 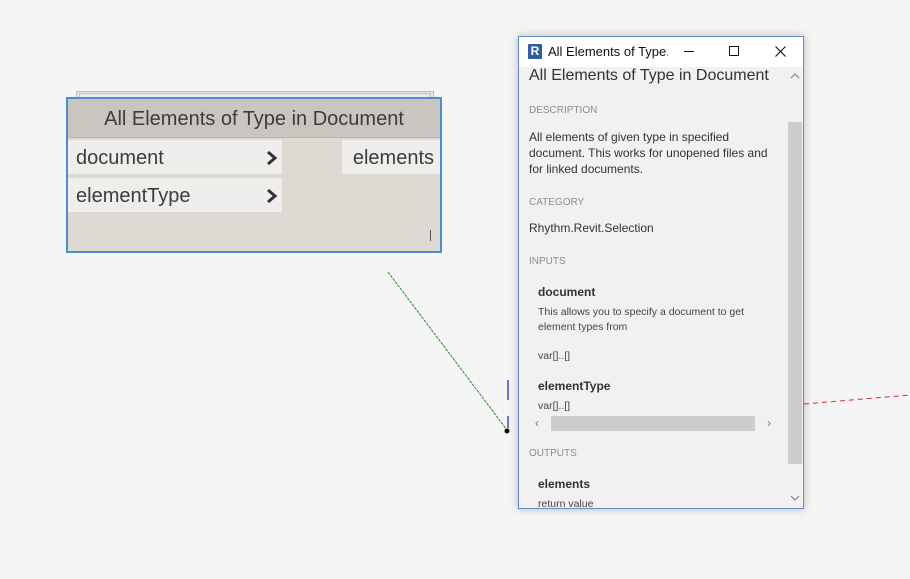 I want to click on output-port-label: elements, so click(x=393, y=158).